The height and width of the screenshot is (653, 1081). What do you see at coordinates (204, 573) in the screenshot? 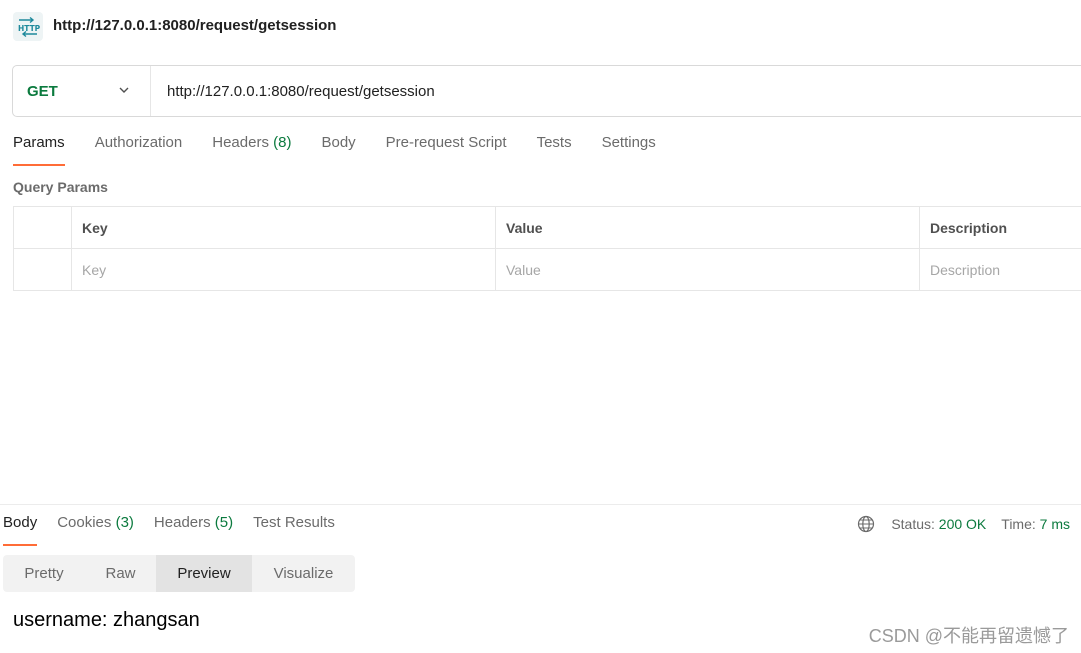
I see `view-preview: Preview` at bounding box center [204, 573].